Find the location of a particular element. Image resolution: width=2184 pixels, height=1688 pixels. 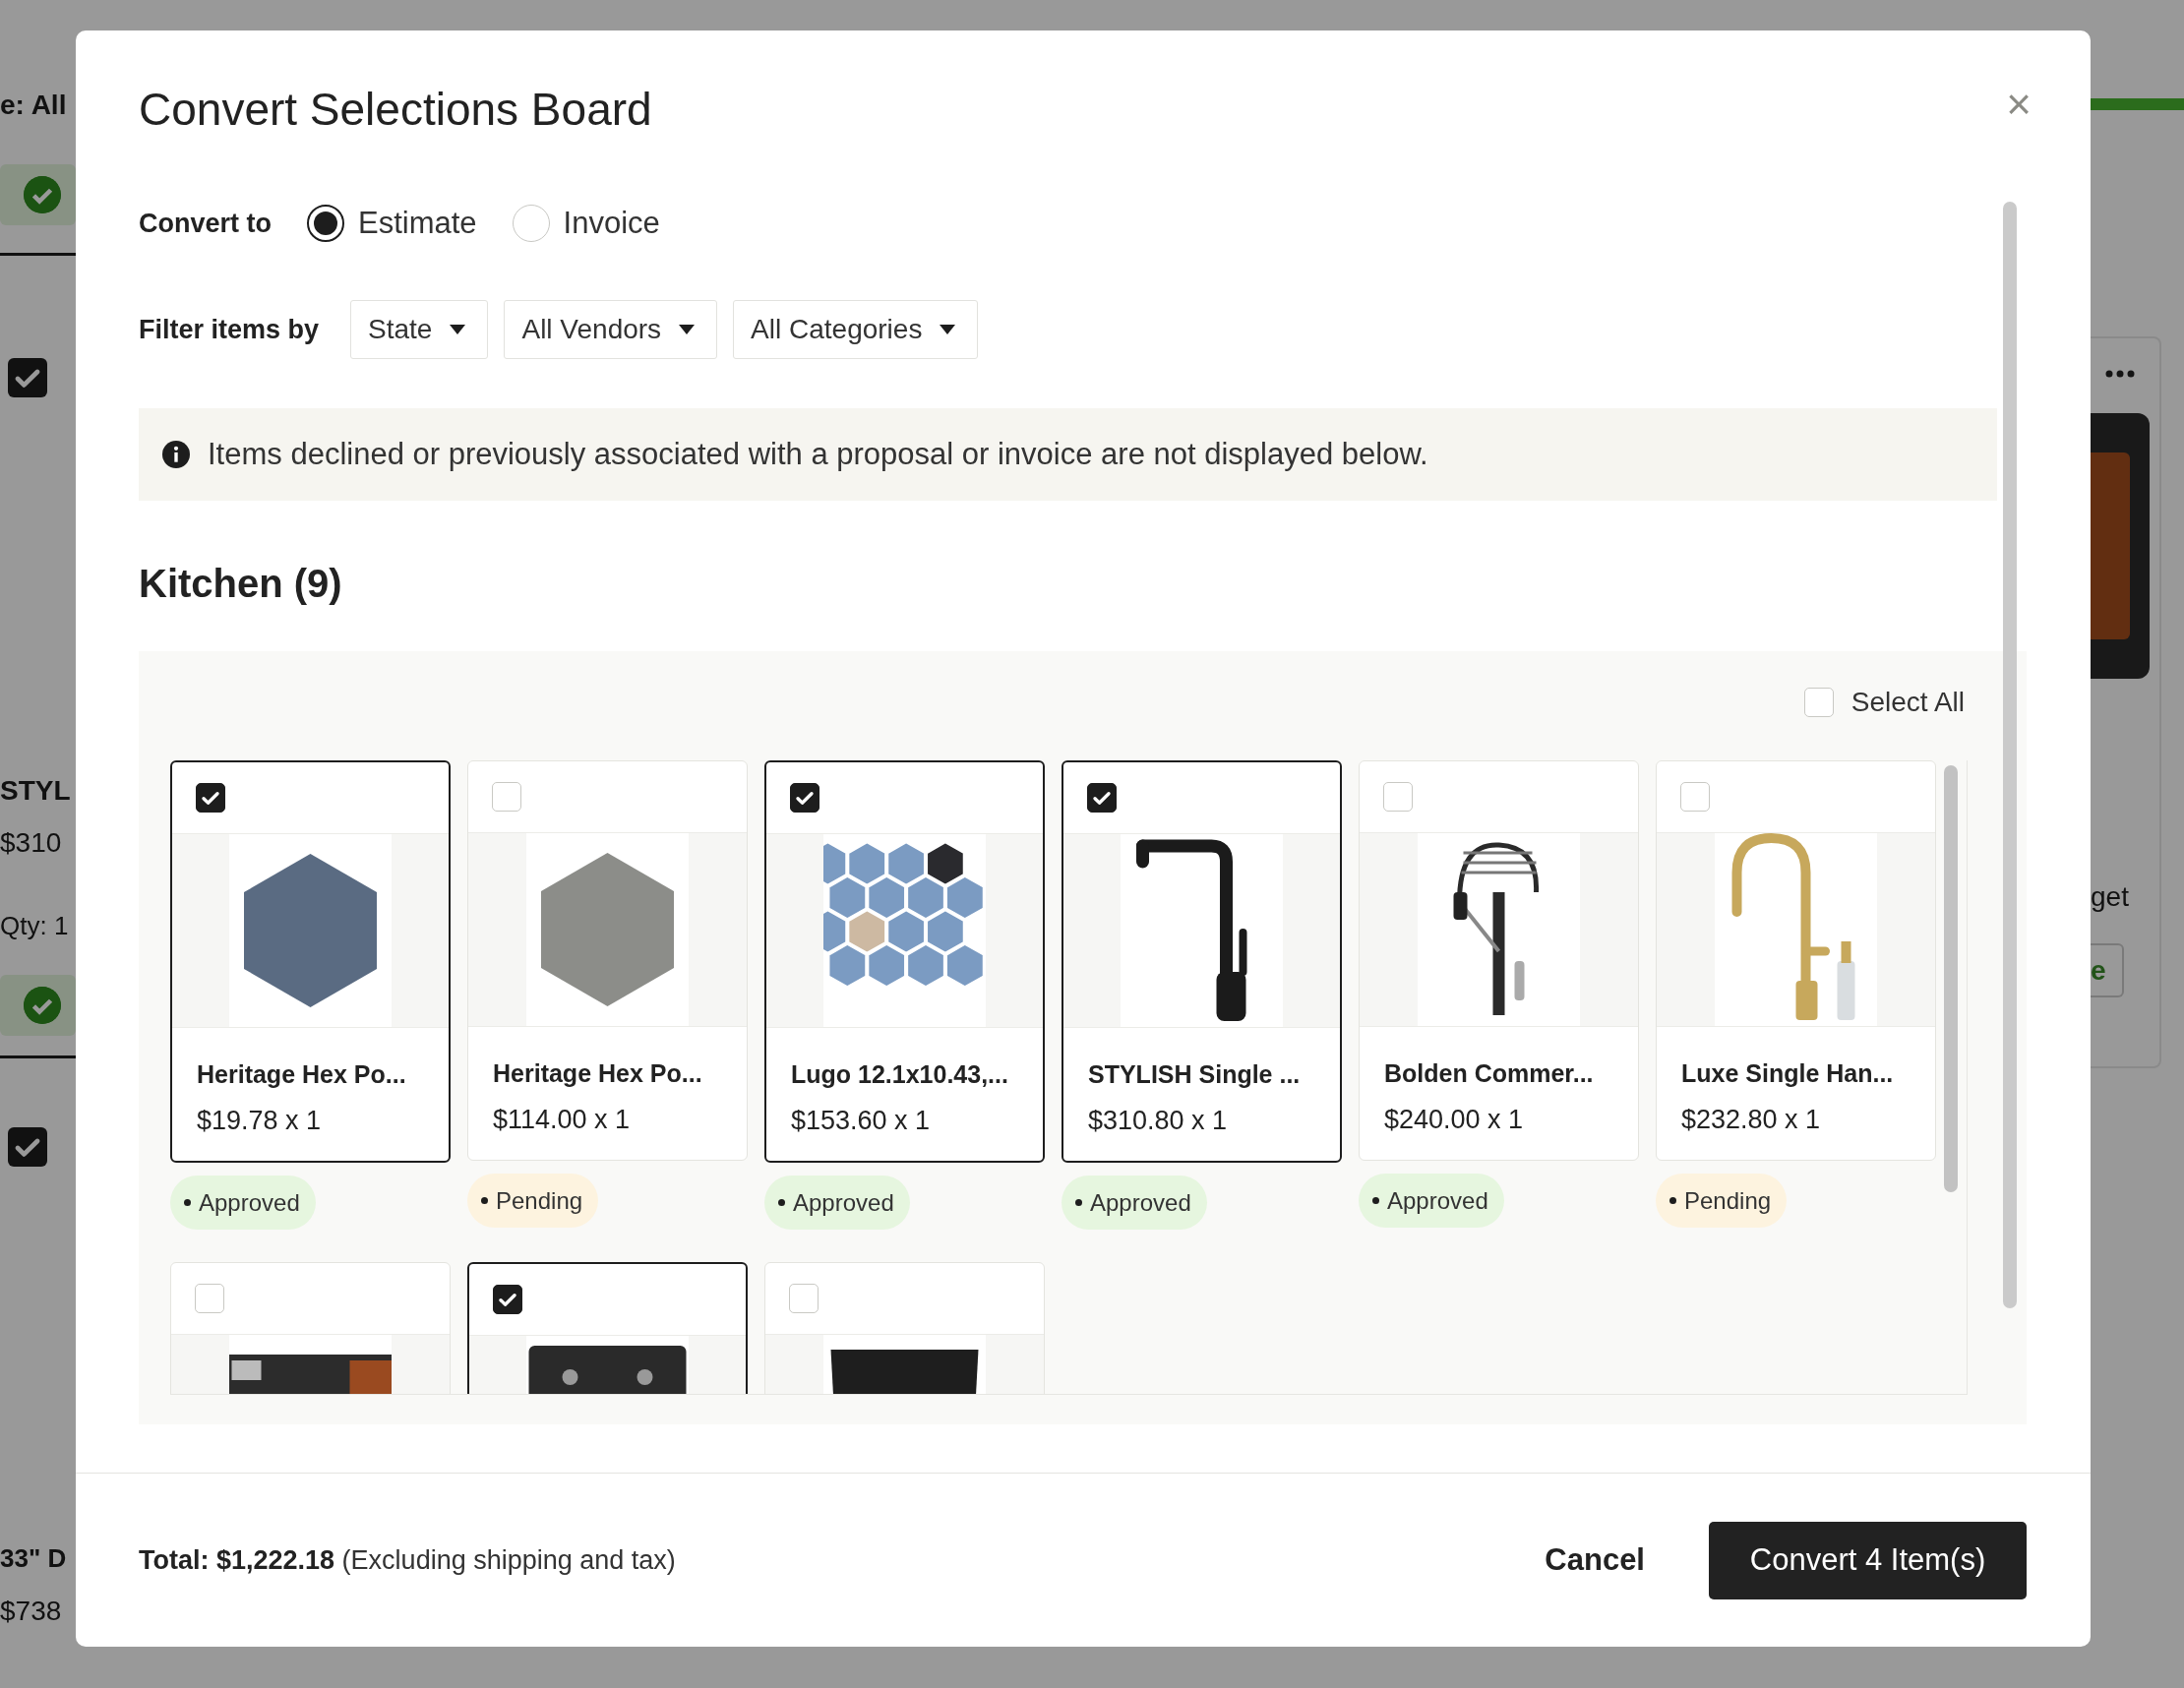

link-text: get is located at coordinates (2125, 897).